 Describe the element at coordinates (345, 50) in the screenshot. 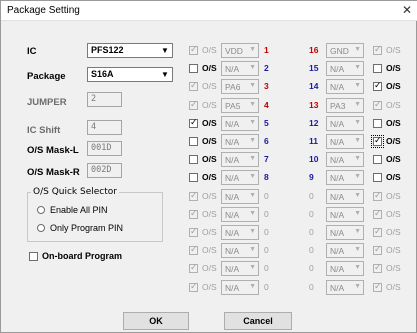

I see `pin-select: GND ▼` at that location.